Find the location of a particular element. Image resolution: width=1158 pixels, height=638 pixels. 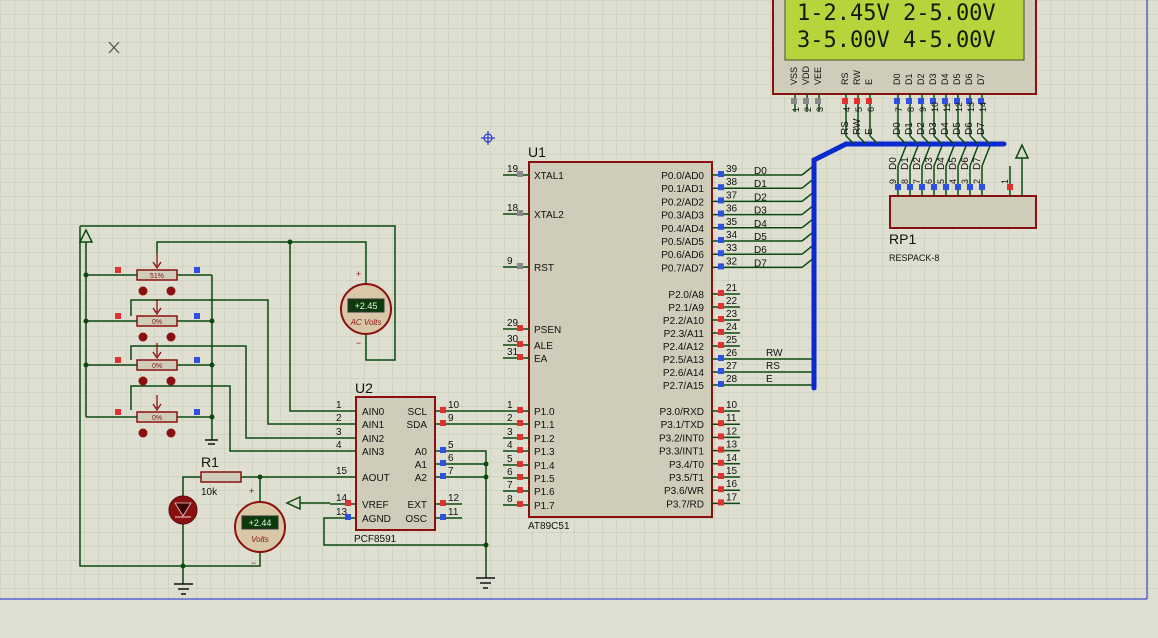

port0-net-label: D6 is located at coordinates (760, 250).